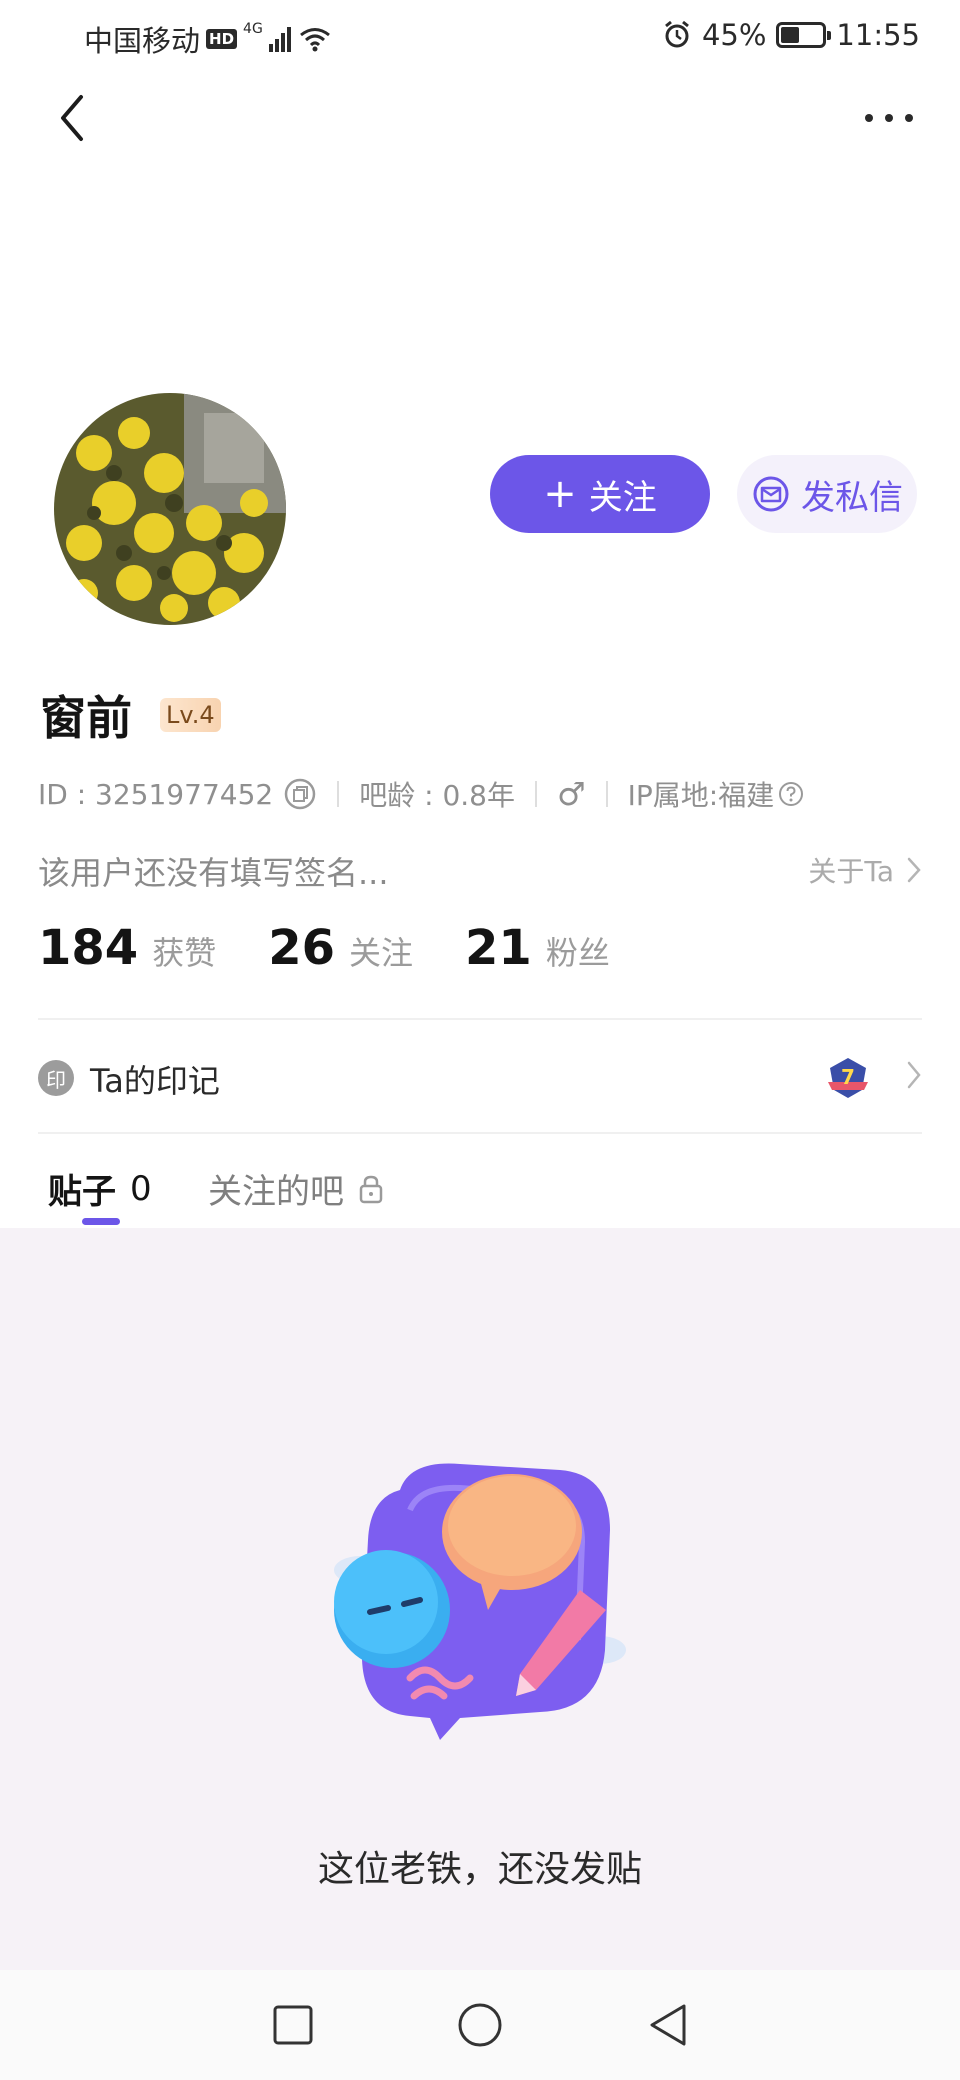 The height and width of the screenshot is (2080, 960). I want to click on system-nav-bar, so click(480, 2025).